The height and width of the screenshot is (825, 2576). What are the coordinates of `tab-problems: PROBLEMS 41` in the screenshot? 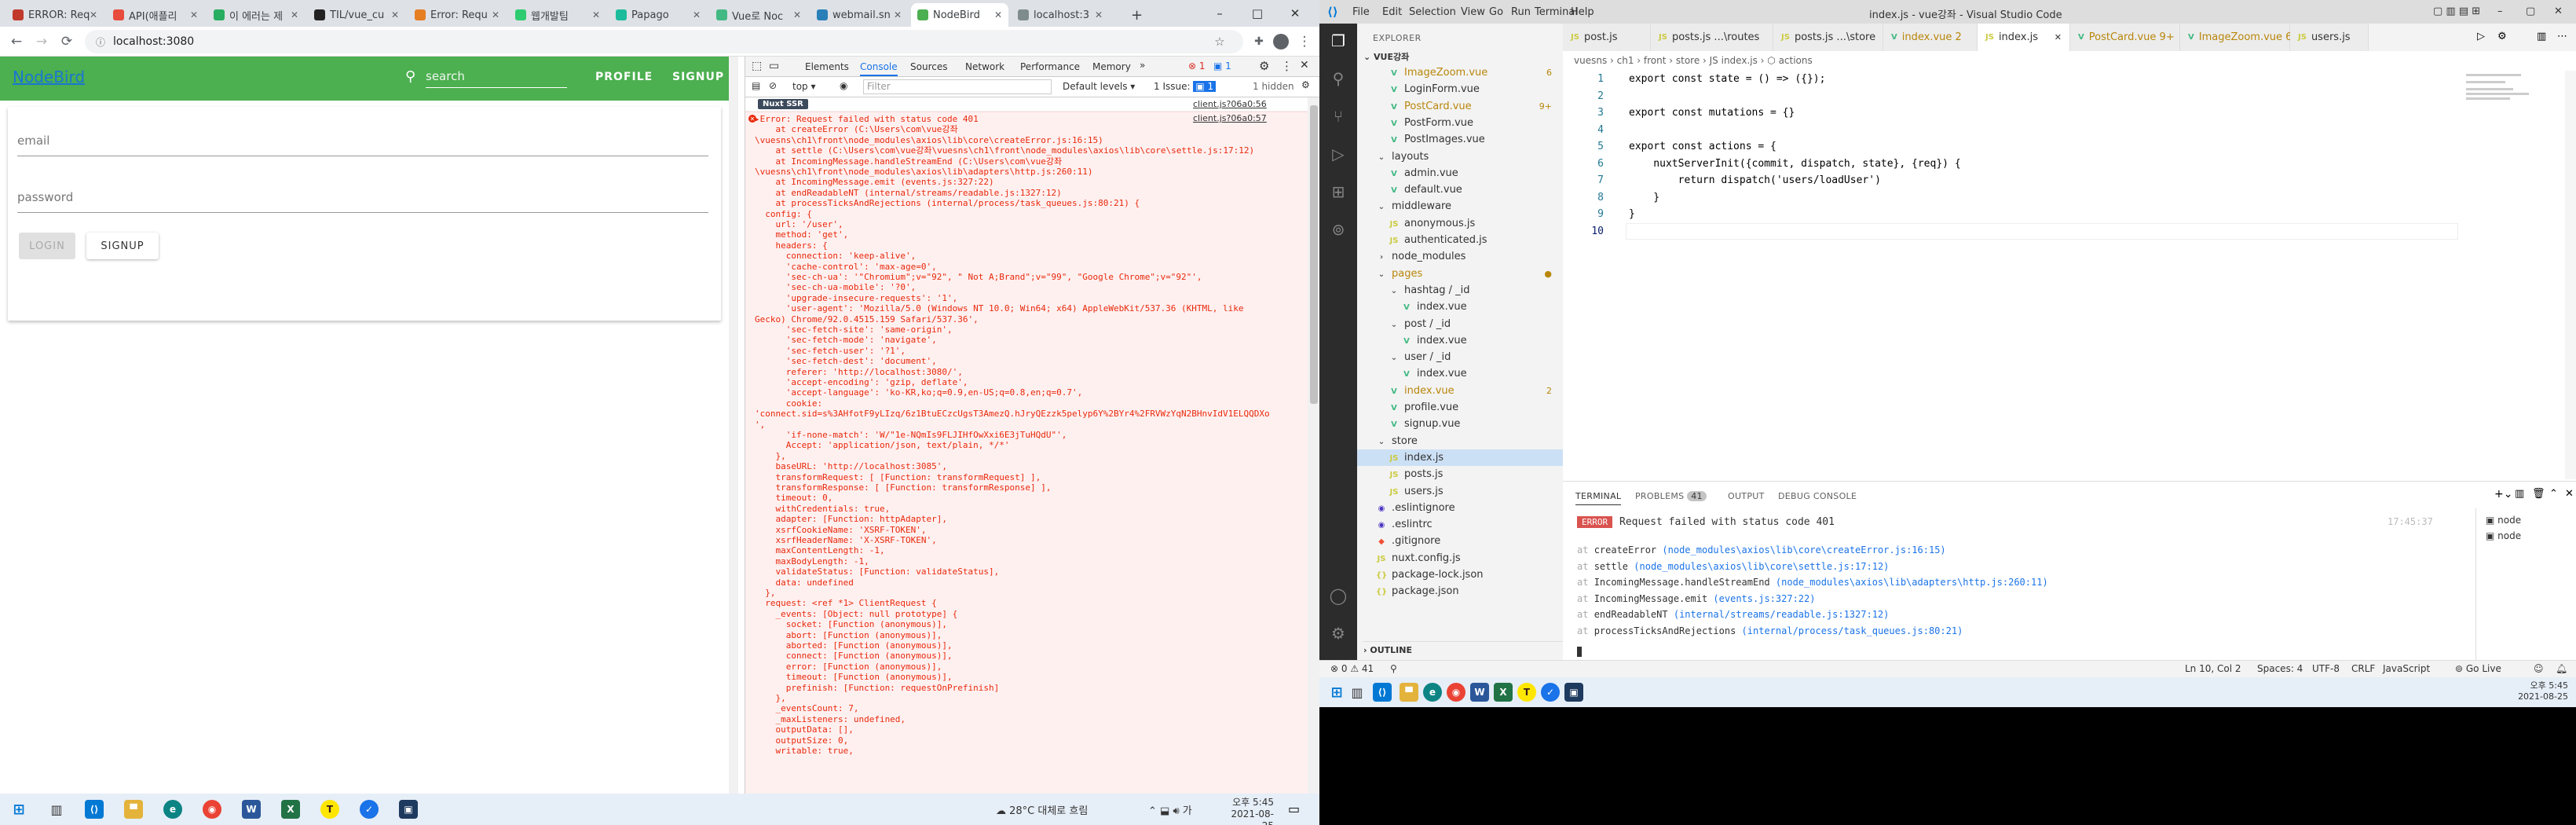 It's located at (1671, 496).